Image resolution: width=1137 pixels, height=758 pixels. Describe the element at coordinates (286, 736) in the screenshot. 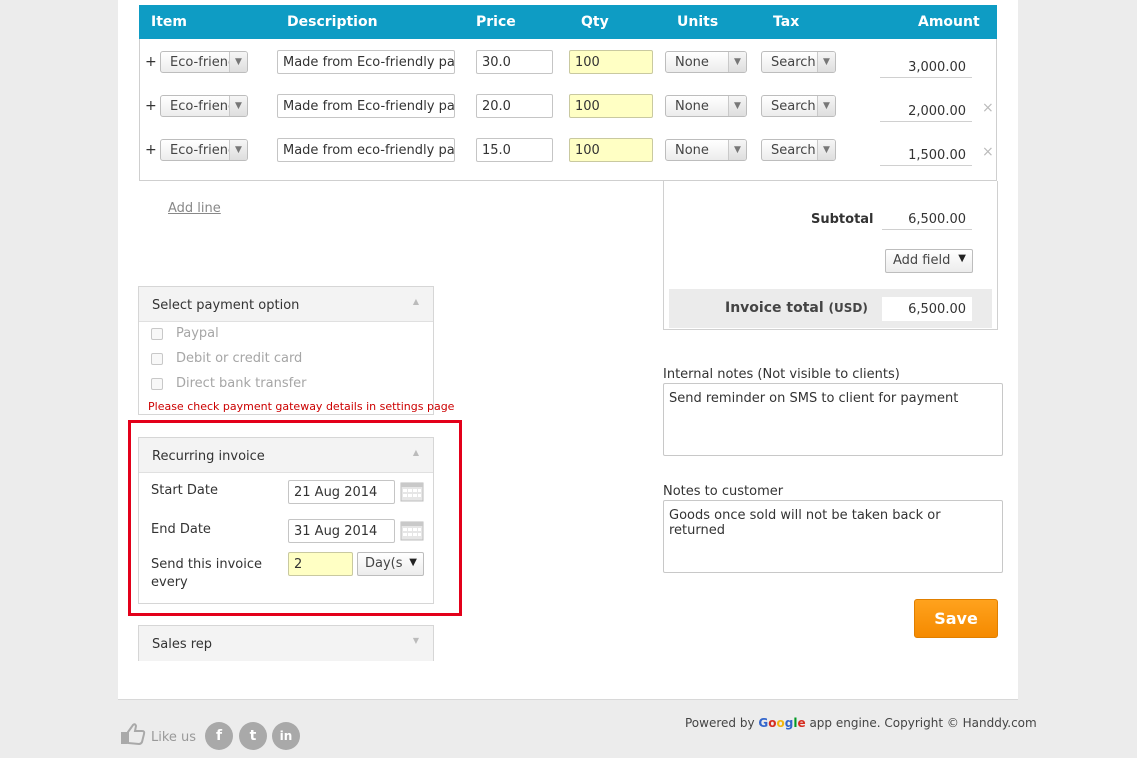

I see `linkedin-icon: in` at that location.